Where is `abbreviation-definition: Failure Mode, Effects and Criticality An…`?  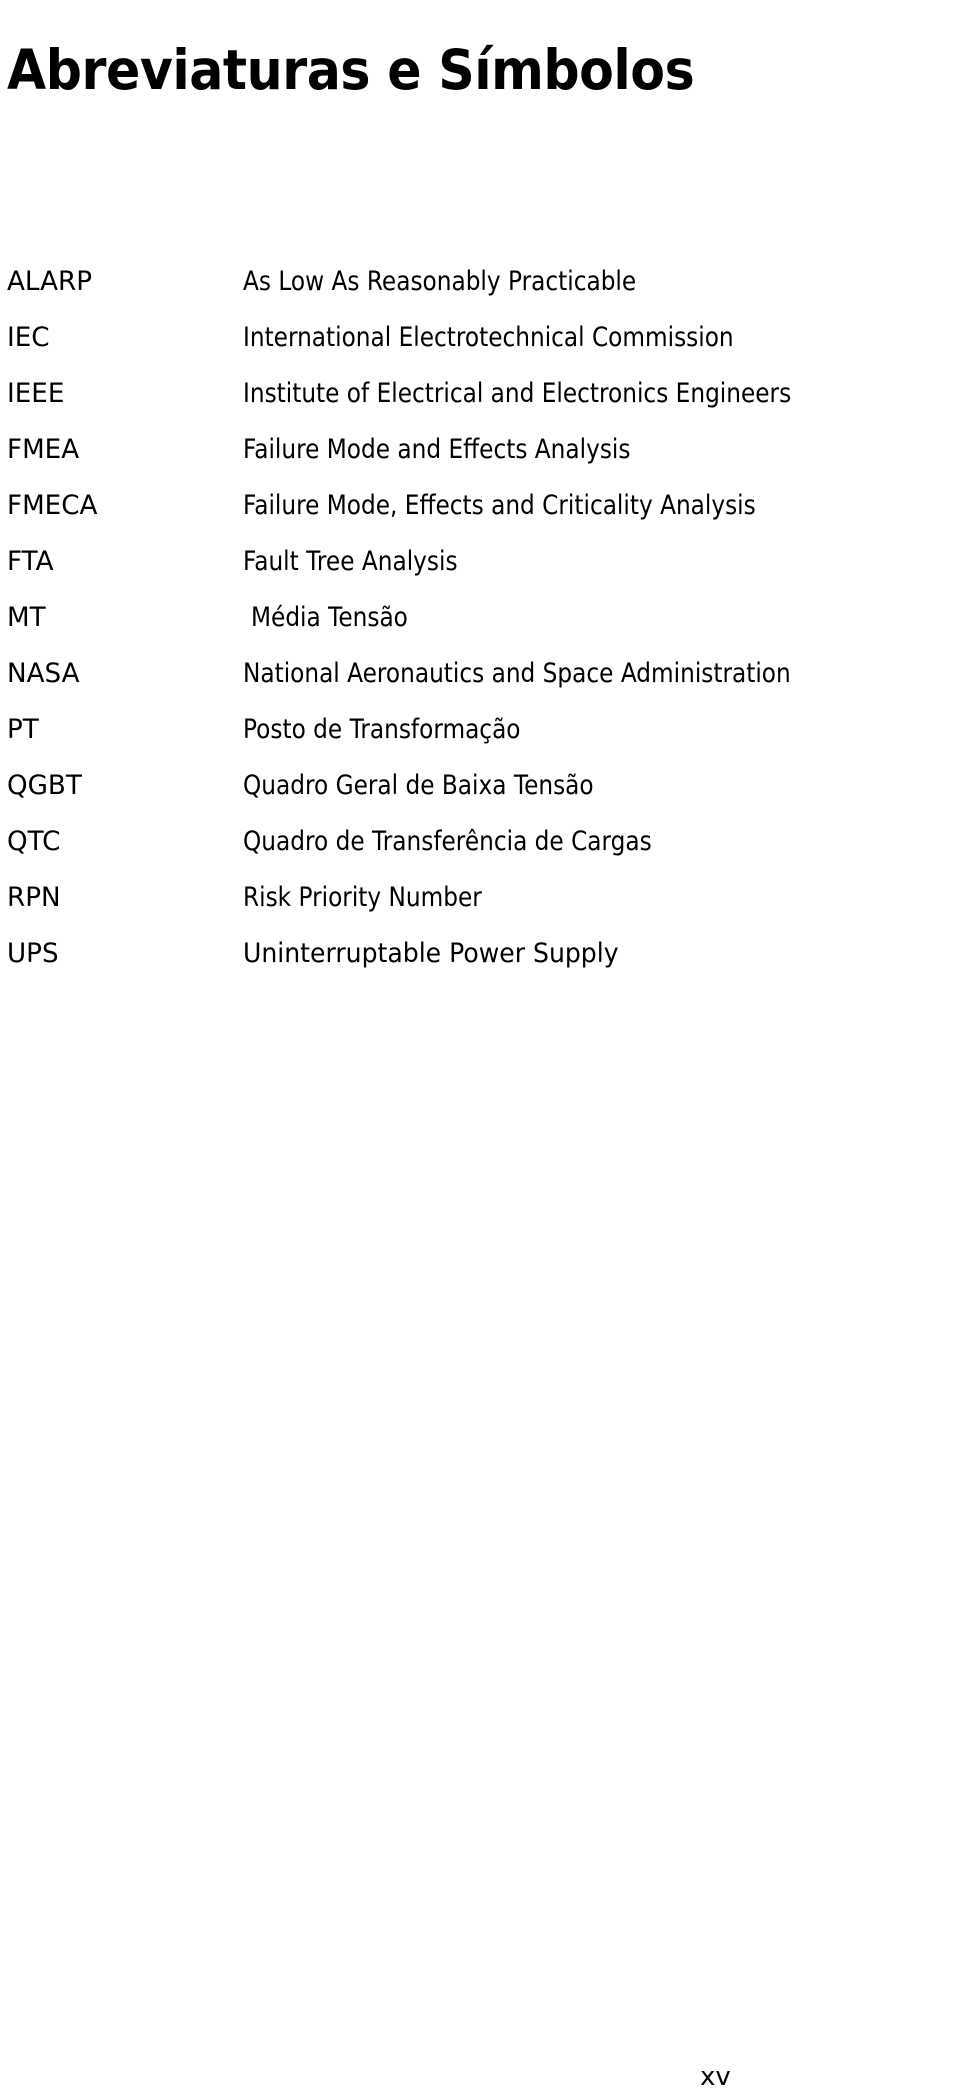 abbreviation-definition: Failure Mode, Effects and Criticality An… is located at coordinates (499, 505).